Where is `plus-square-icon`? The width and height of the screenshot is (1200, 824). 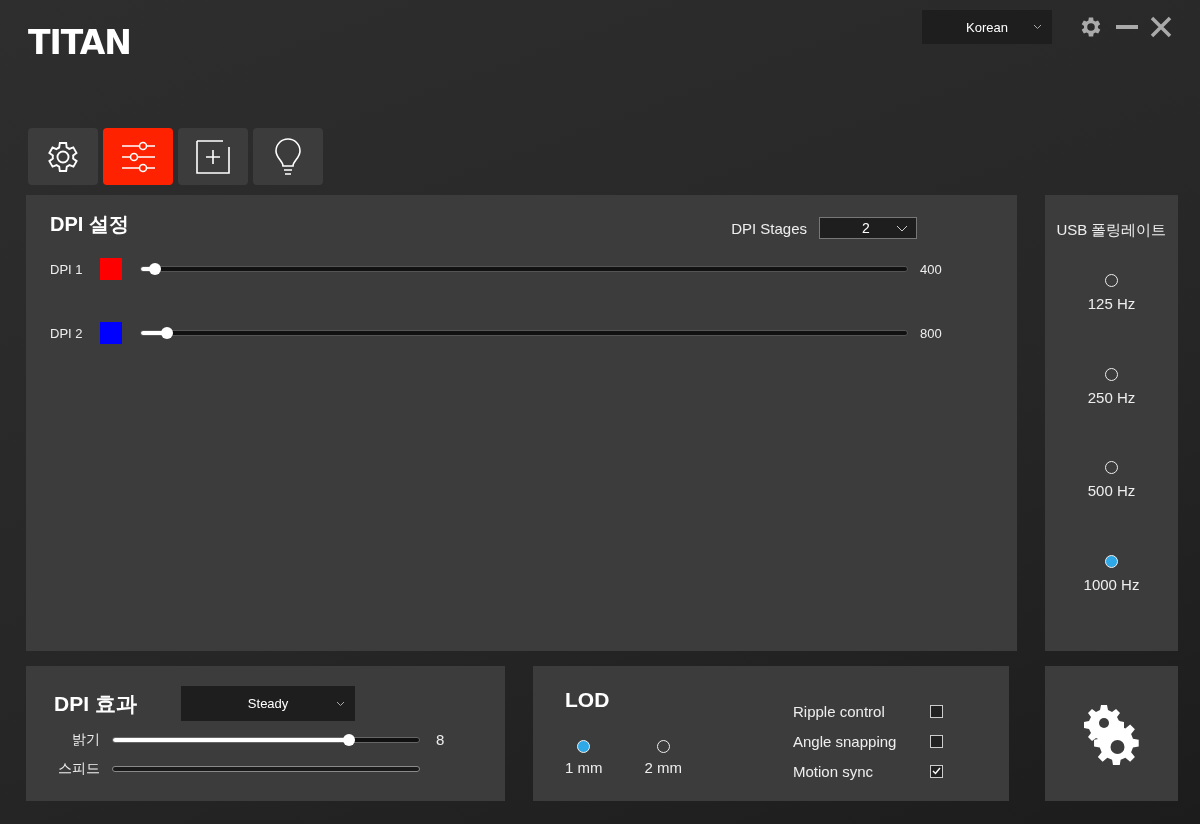
plus-square-icon is located at coordinates (213, 156).